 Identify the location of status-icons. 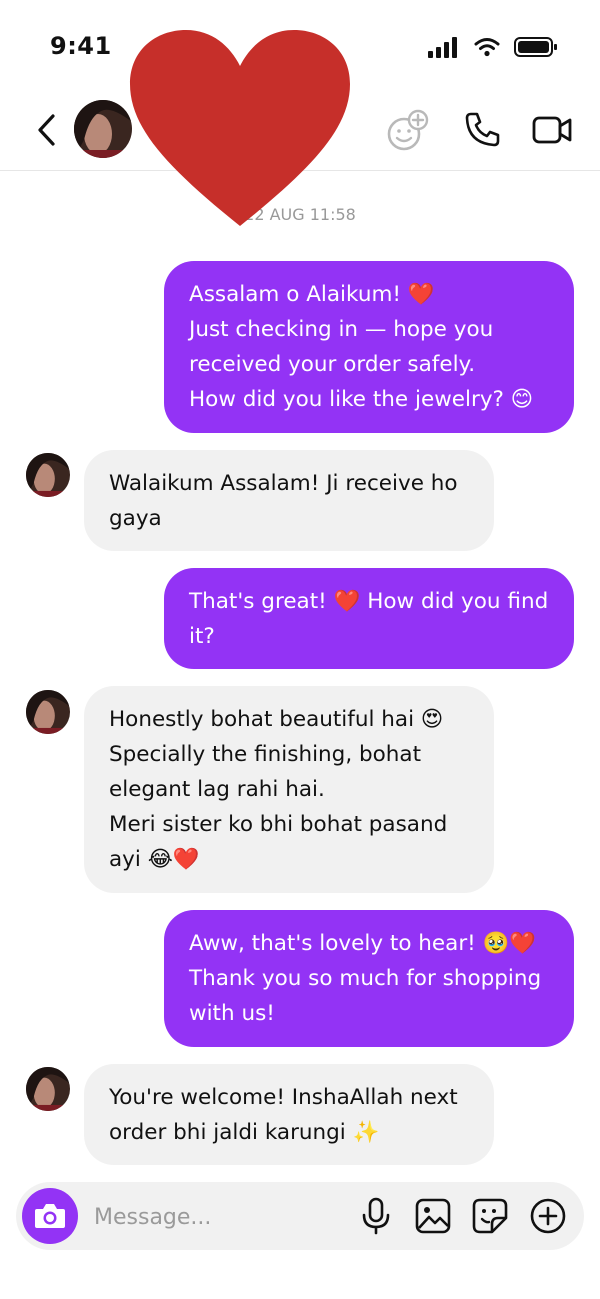
(493, 47).